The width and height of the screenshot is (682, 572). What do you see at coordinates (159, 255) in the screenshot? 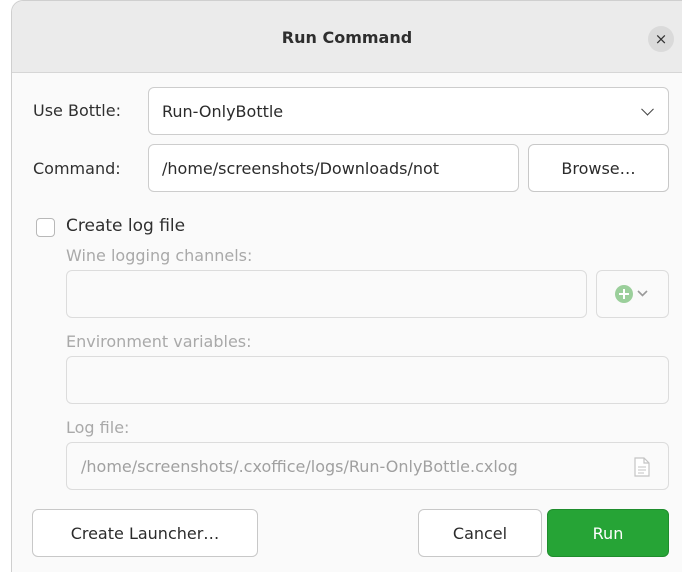
I see `wine-logging-channels-label: Wine logging channels:` at bounding box center [159, 255].